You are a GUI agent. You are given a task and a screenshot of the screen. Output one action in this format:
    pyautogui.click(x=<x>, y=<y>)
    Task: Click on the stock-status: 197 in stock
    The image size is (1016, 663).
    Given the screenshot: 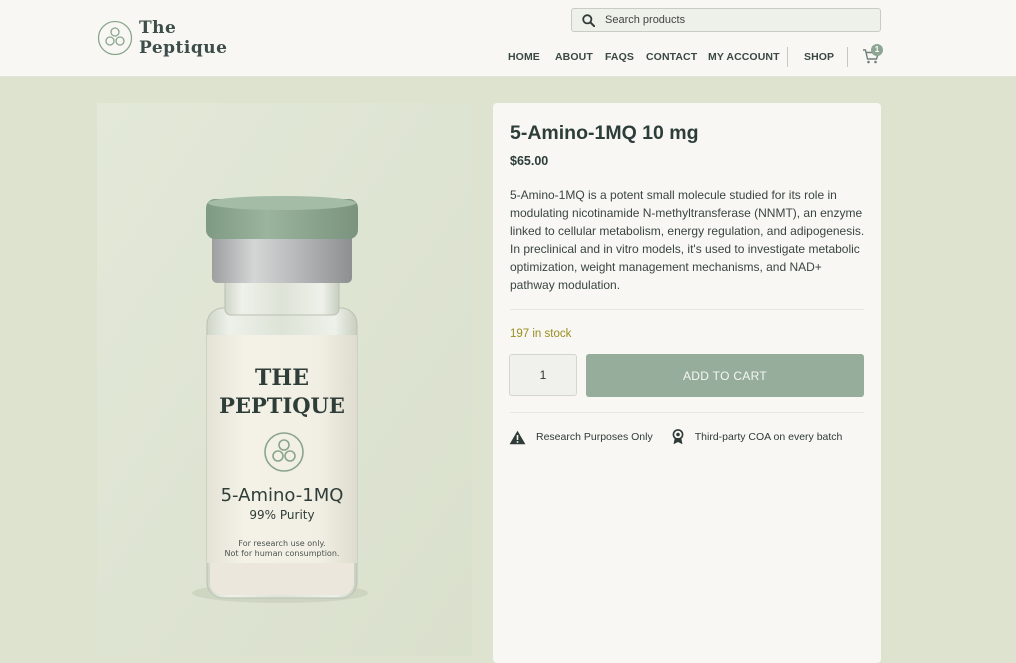 What is the action you would take?
    pyautogui.click(x=541, y=334)
    